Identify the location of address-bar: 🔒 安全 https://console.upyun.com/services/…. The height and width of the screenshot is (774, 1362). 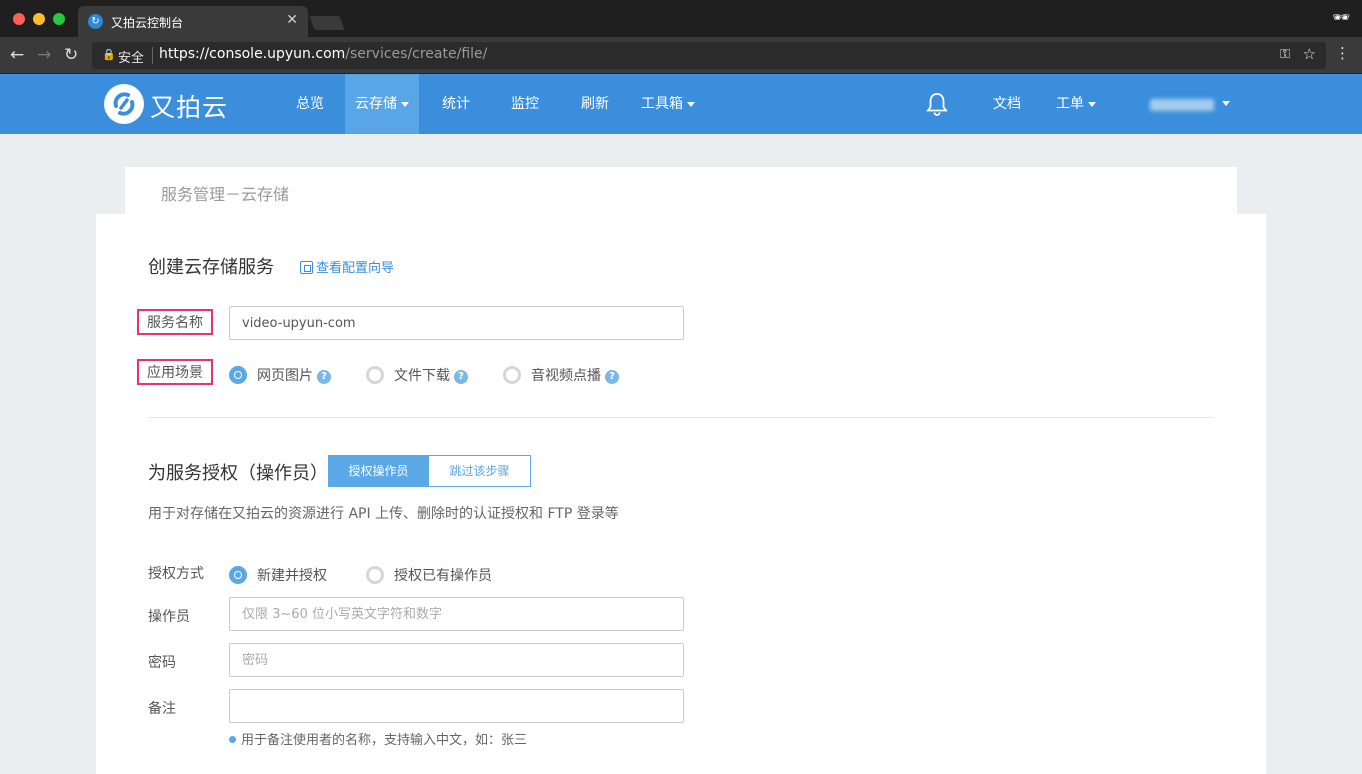
(709, 55).